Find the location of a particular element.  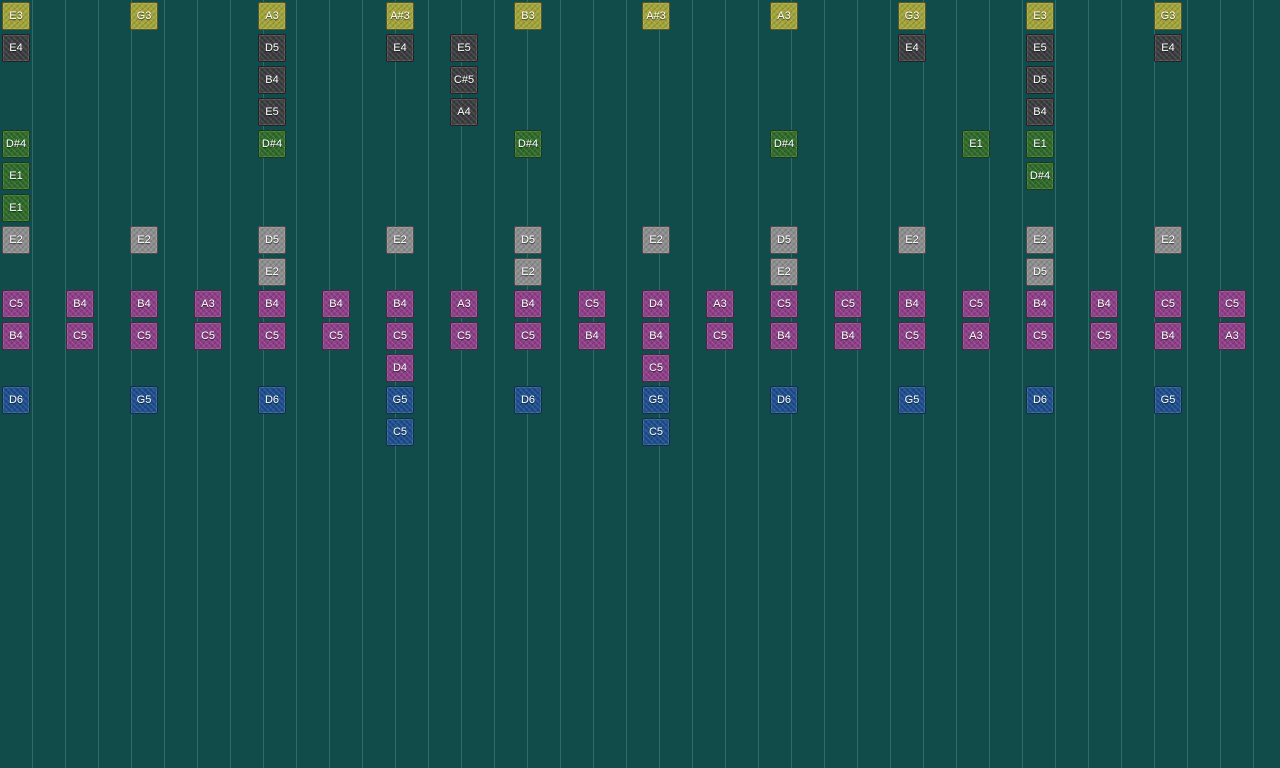

note-block: B3 is located at coordinates (528, 16).